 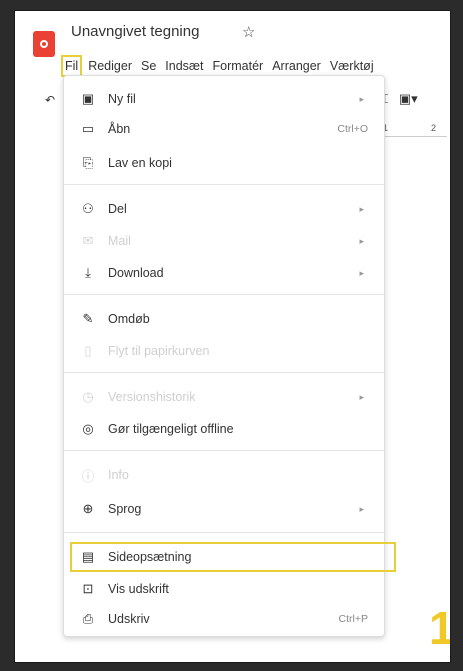 I want to click on menu-item-rename: ✎ Omdøb, so click(x=227, y=319).